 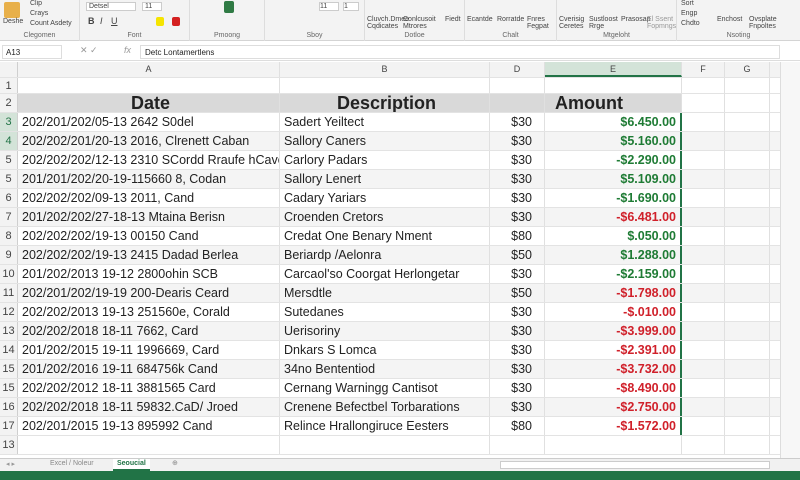 I want to click on description-cell: Crenene Befectbel Torbarations, so click(x=385, y=407).